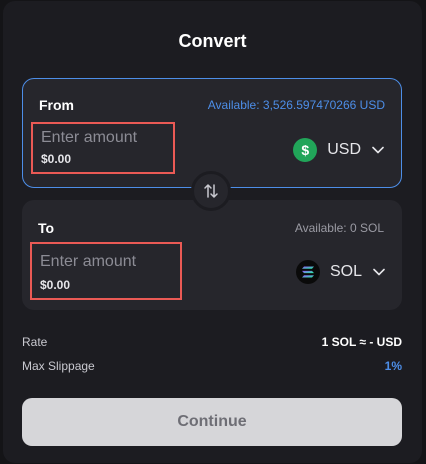 The width and height of the screenshot is (426, 464). I want to click on slippage-value: 1%, so click(393, 366).